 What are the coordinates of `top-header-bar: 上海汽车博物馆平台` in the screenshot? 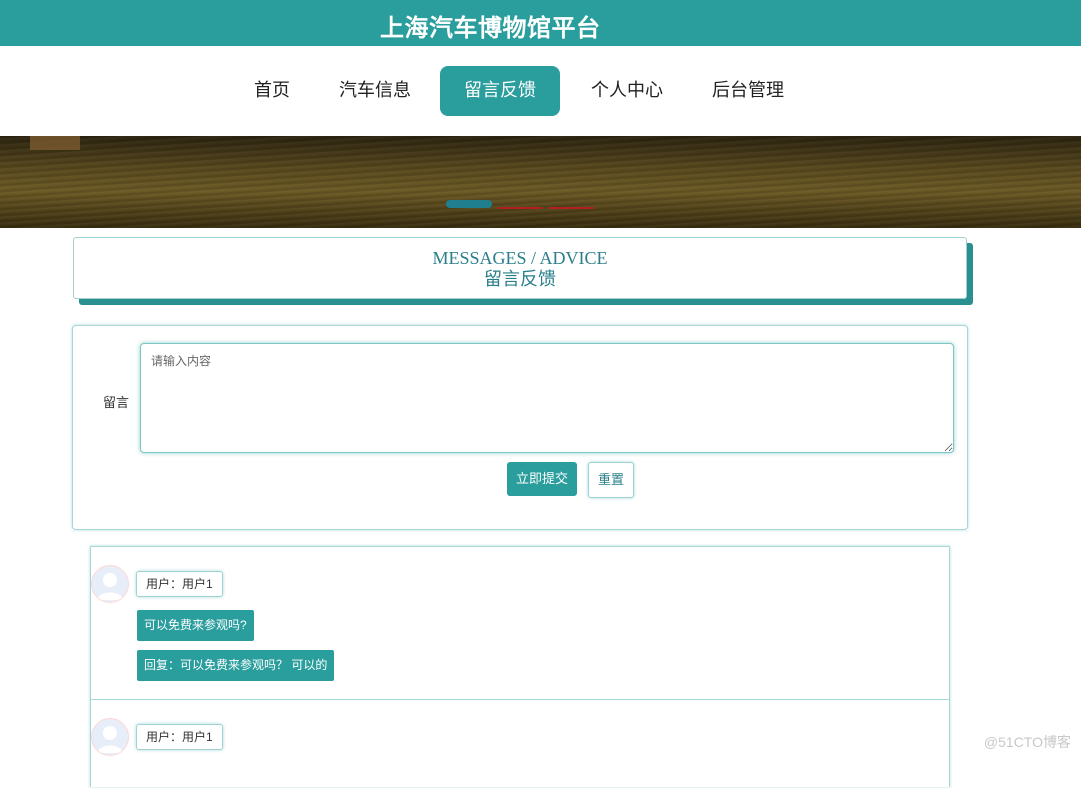 It's located at (540, 23).